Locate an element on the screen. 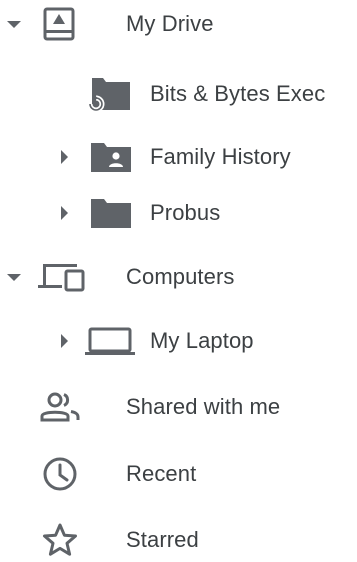 This screenshot has height=562, width=357. computer-item-my-laptop: My Laptop is located at coordinates (178, 341).